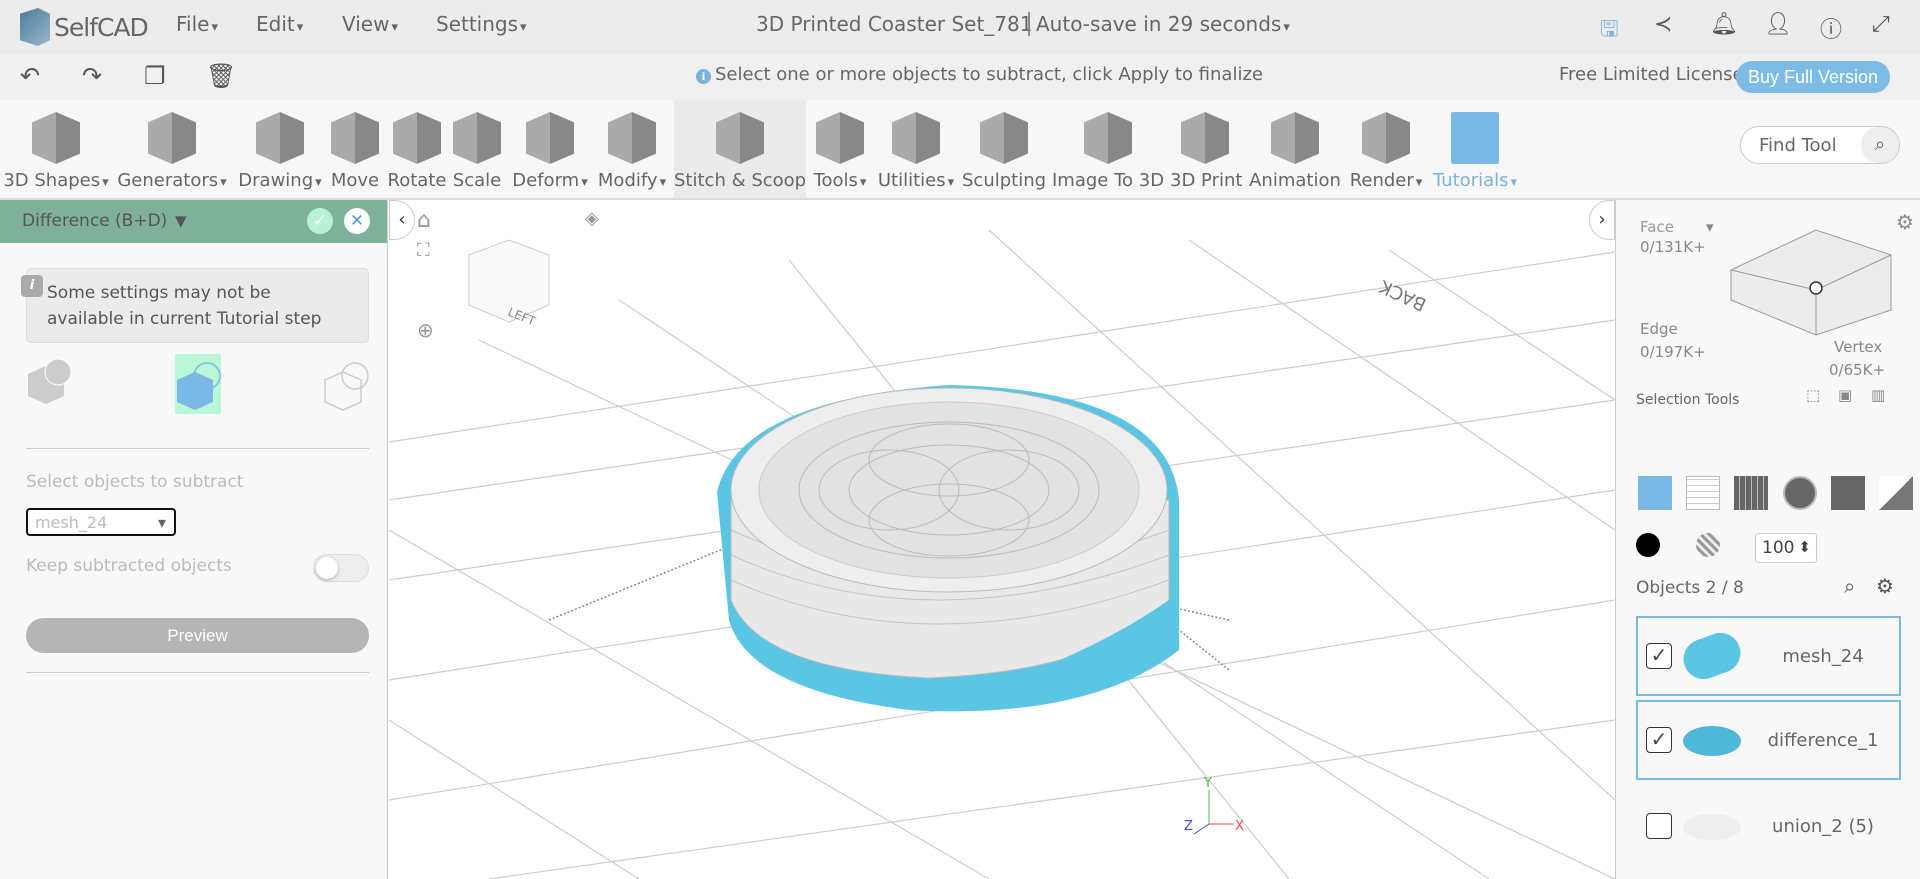 The height and width of the screenshot is (879, 1920). I want to click on license-label: Free Limited License, so click(1651, 74).